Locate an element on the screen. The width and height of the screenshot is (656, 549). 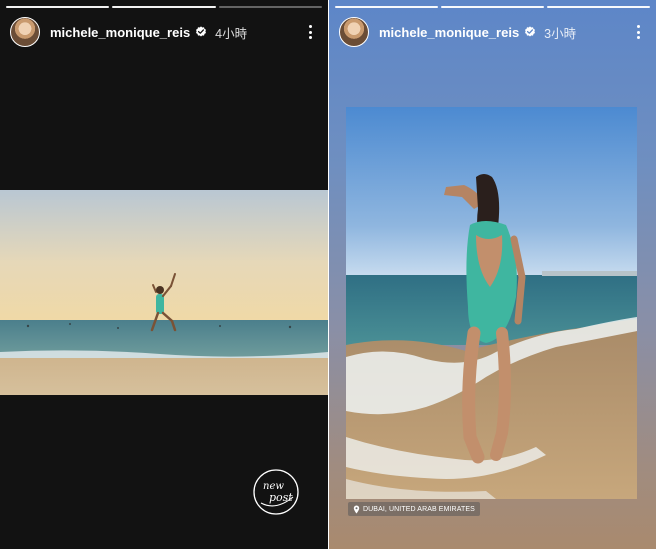
story-header: michele_monique_reis 4小時 is located at coordinates (164, 32).